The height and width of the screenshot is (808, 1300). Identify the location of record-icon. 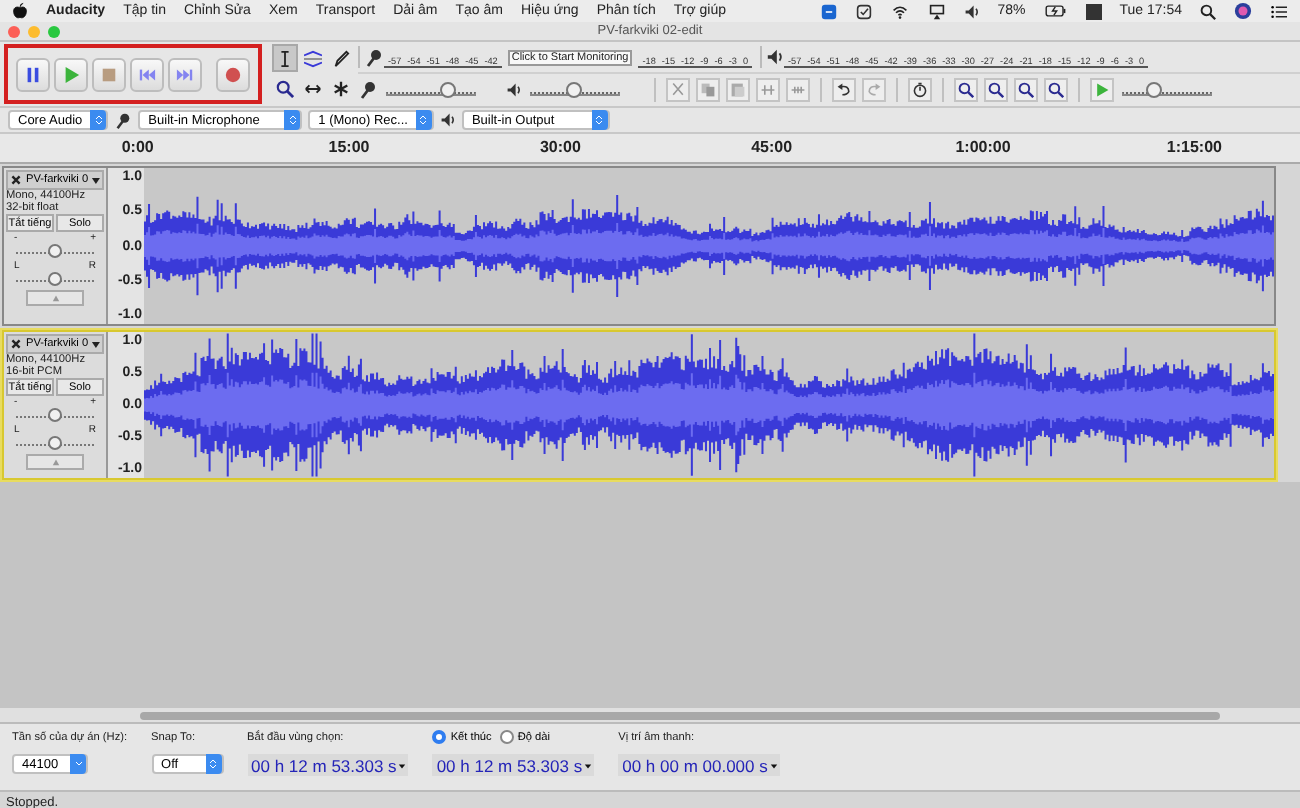
(233, 74).